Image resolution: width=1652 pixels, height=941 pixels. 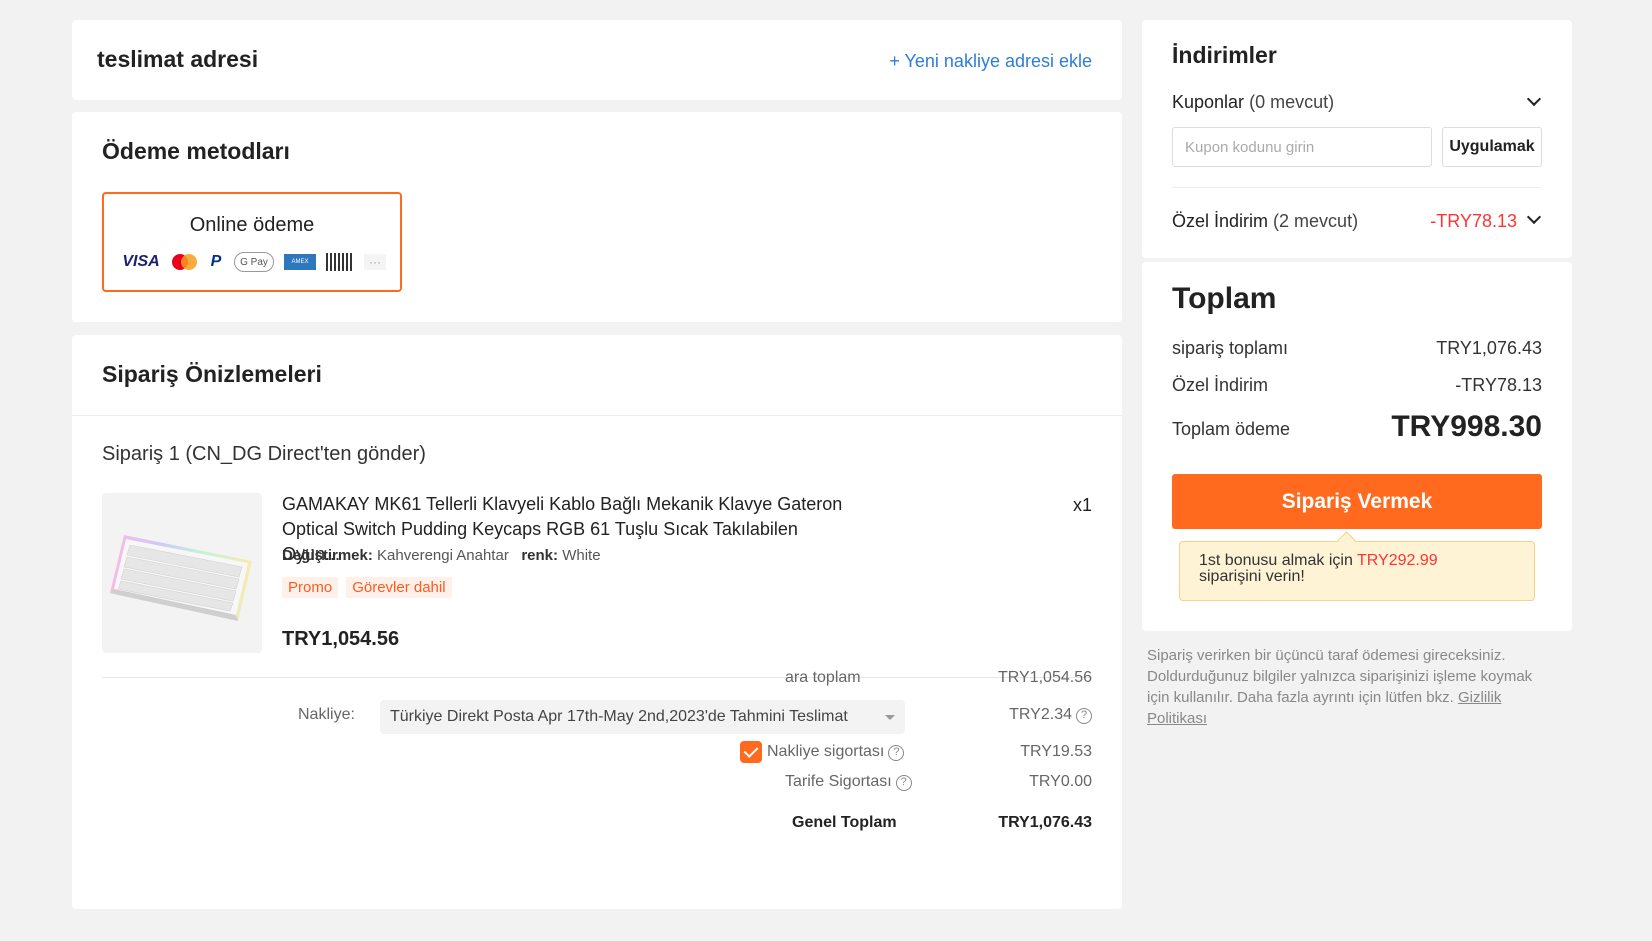 What do you see at coordinates (326, 714) in the screenshot?
I see `shipping-label: Nakliye:` at bounding box center [326, 714].